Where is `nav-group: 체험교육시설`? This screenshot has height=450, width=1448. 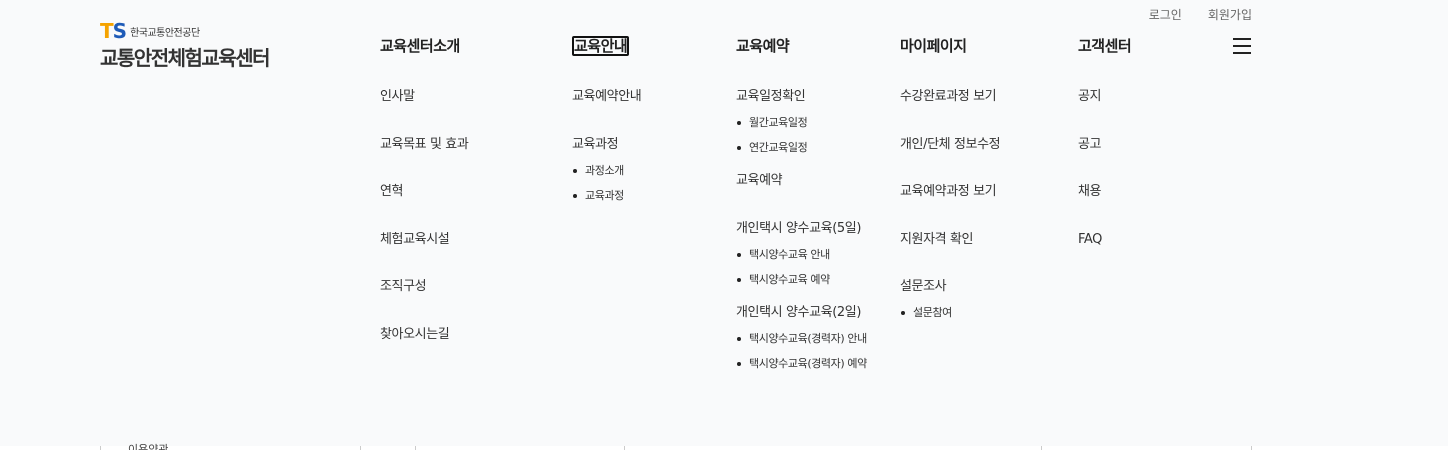
nav-group: 체험교육시설 is located at coordinates (424, 240).